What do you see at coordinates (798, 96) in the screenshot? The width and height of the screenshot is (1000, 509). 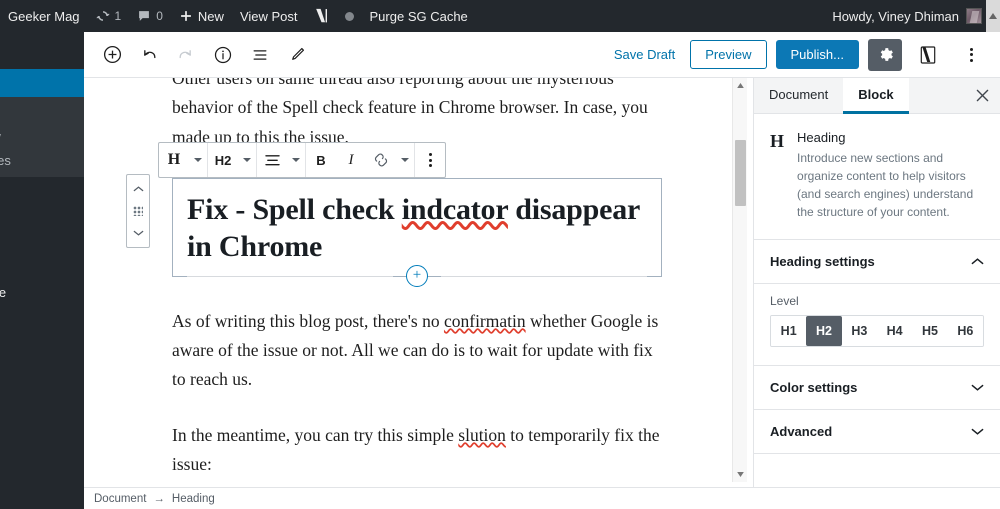 I see `tab-document: Document` at bounding box center [798, 96].